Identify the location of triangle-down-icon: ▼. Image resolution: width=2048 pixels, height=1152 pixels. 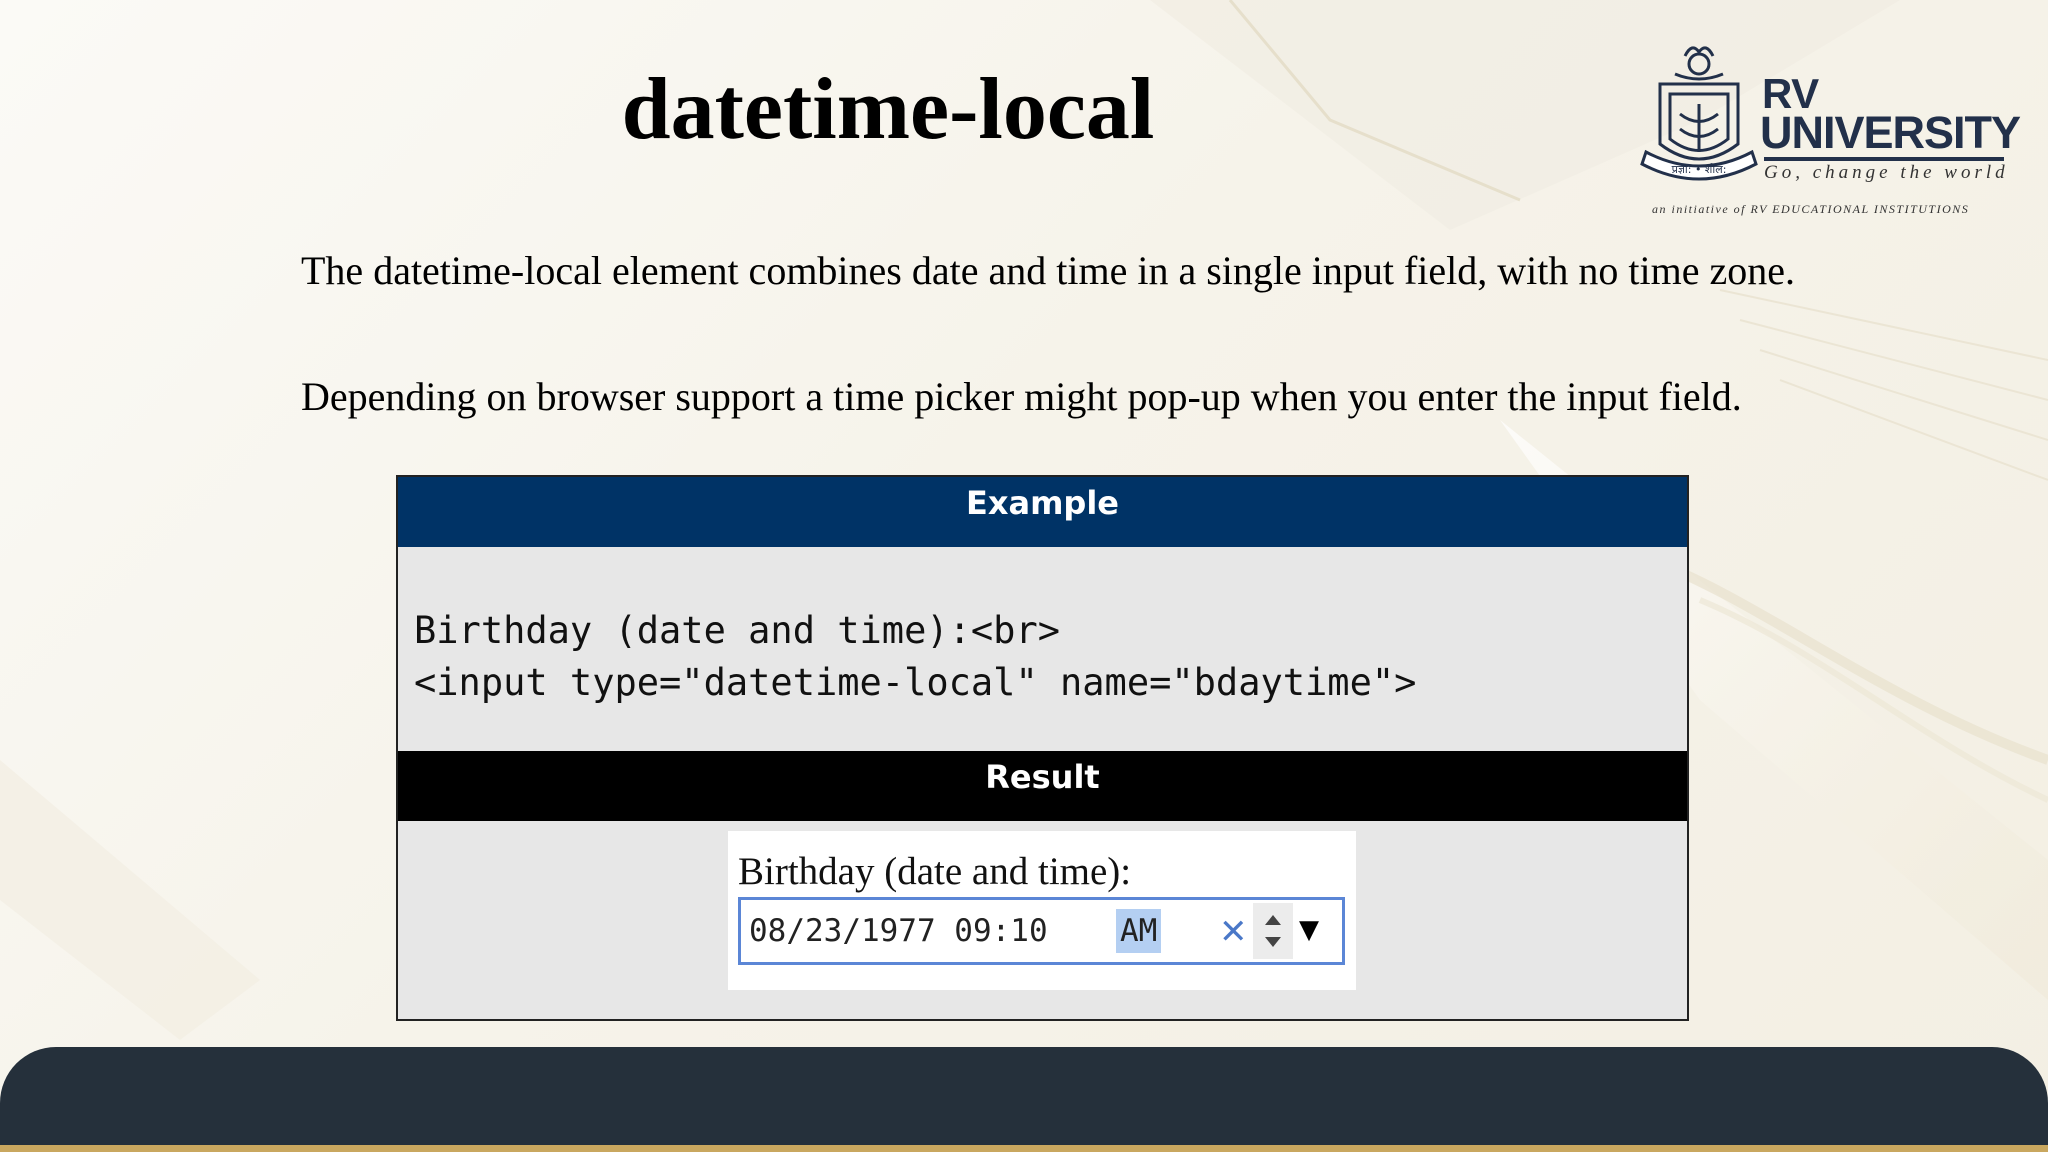
(1309, 930).